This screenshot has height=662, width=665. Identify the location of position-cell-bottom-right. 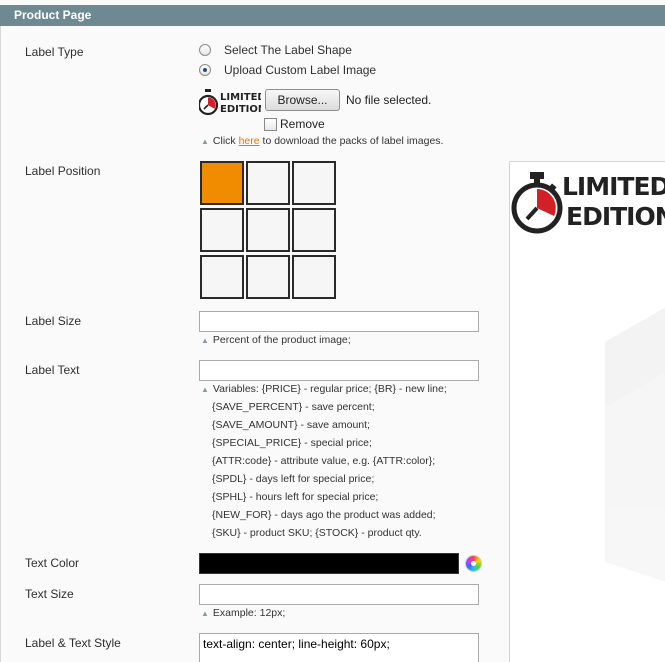
(314, 277).